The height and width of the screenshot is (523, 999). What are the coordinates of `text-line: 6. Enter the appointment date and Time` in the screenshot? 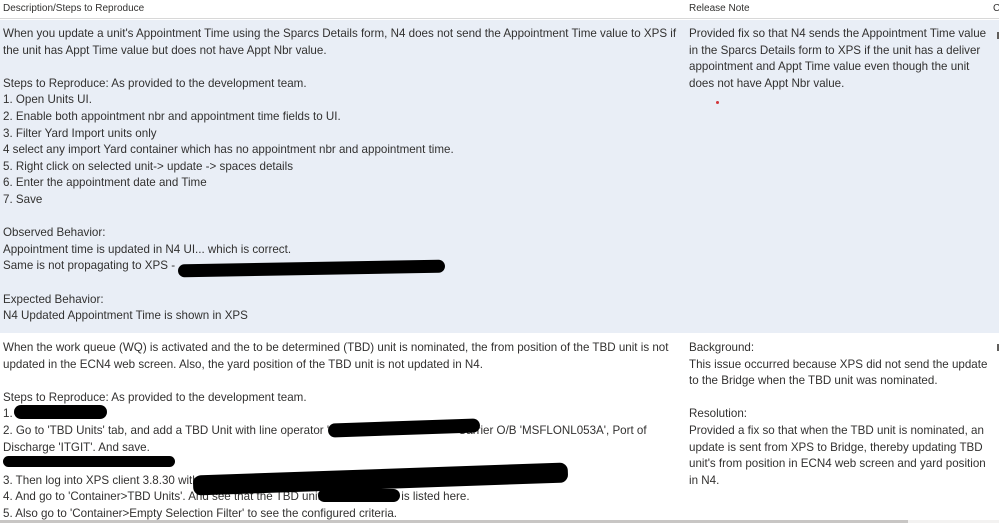 It's located at (105, 183).